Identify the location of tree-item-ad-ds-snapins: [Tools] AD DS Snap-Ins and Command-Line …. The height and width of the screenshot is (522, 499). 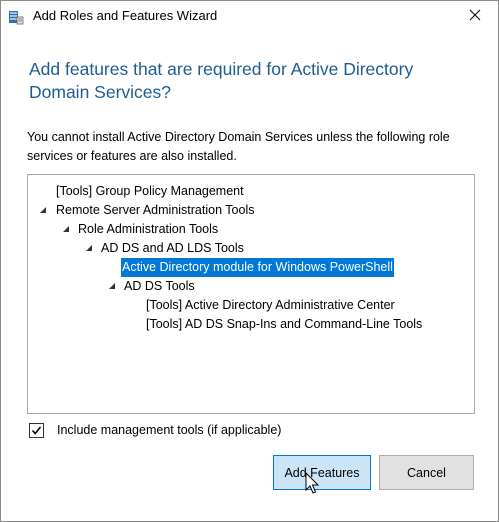
(248, 324).